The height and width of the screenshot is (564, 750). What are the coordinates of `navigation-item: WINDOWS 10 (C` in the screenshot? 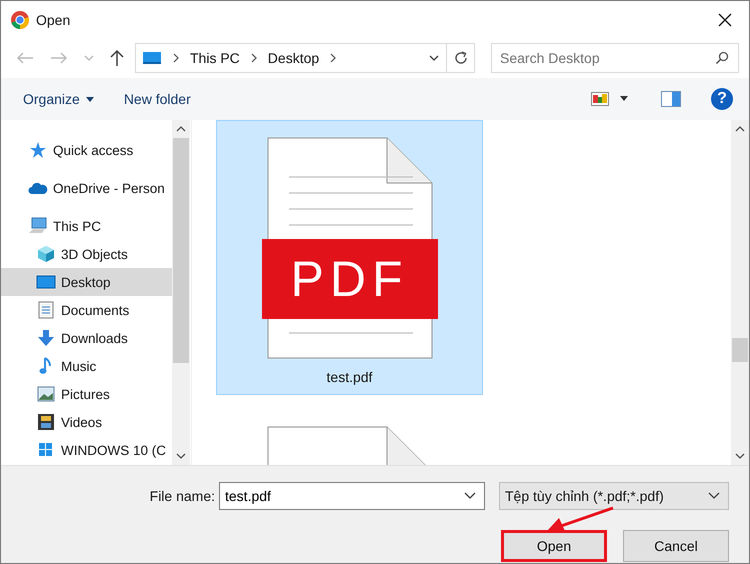 It's located at (86, 450).